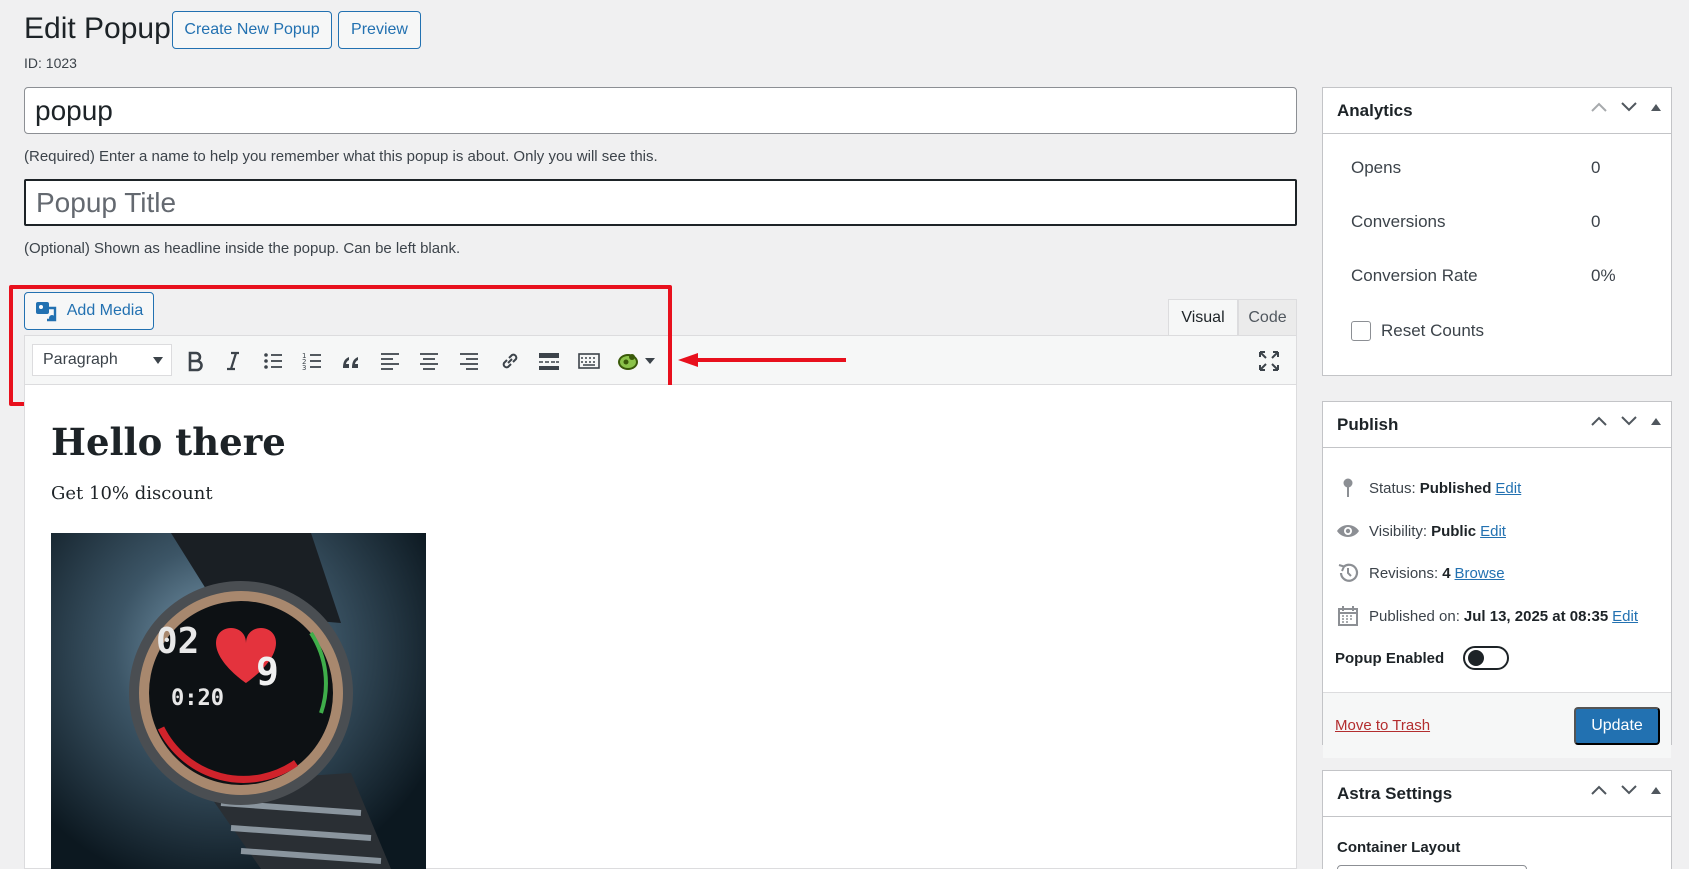  I want to click on toolbar-toggle-icon, so click(589, 361).